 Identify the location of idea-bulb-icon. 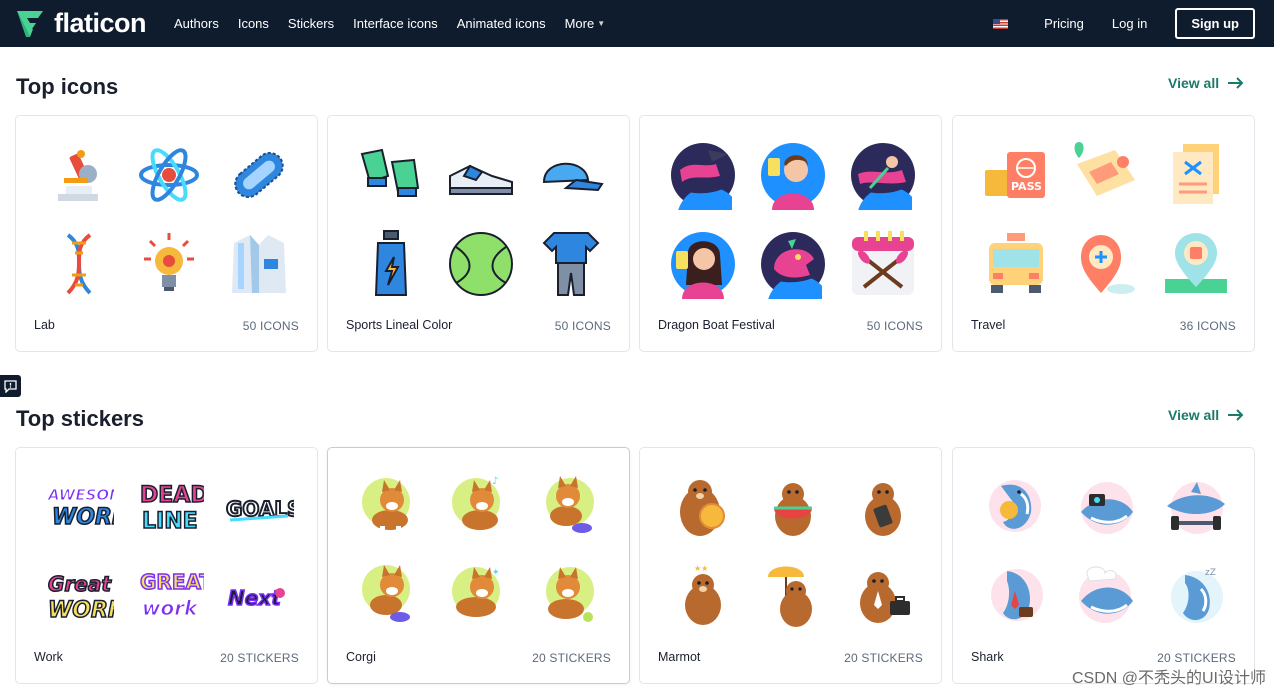
(169, 261).